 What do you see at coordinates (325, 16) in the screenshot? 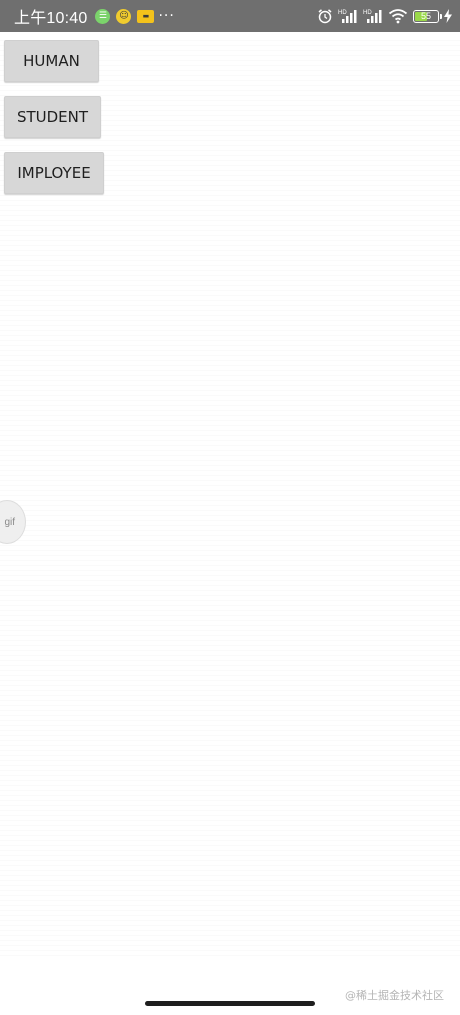
I see `alarm-icon` at bounding box center [325, 16].